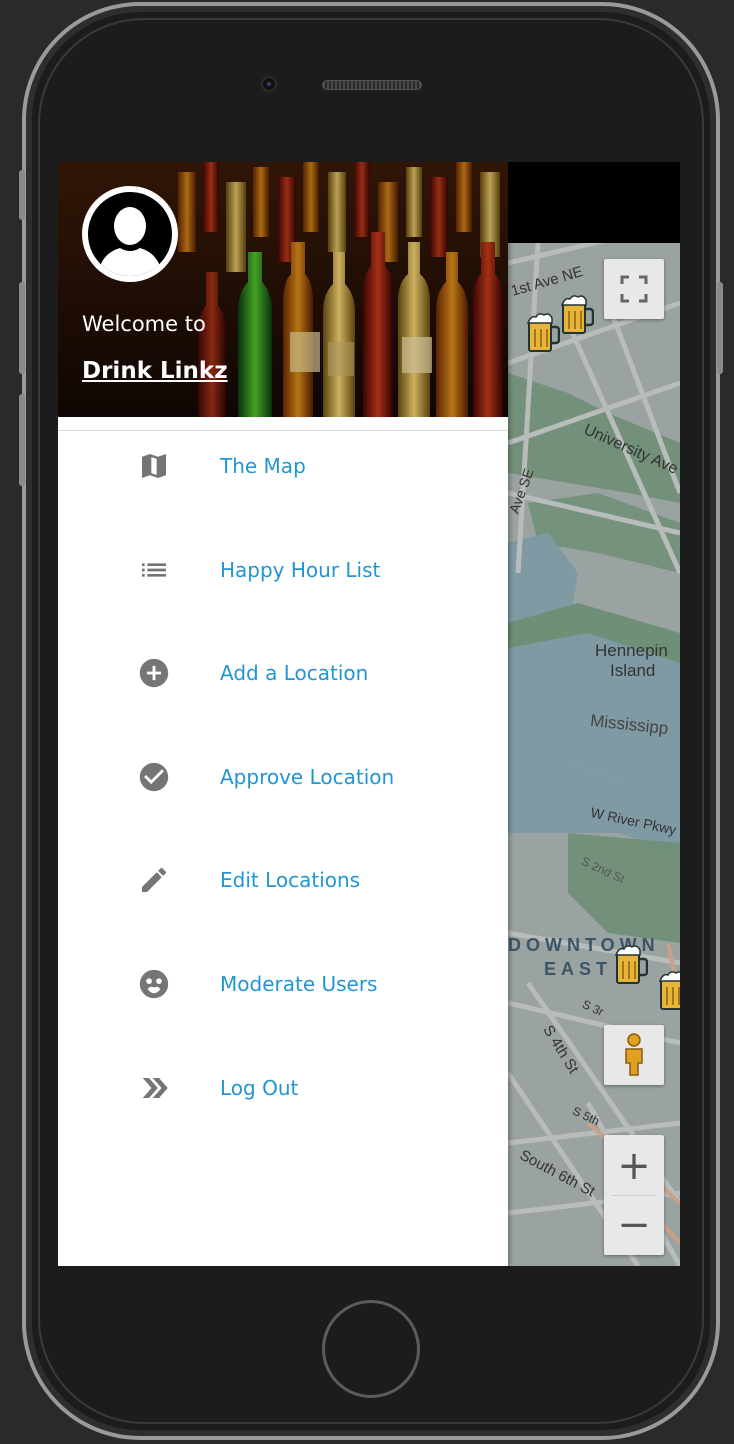  Describe the element at coordinates (154, 466) in the screenshot. I see `map-icon` at that location.